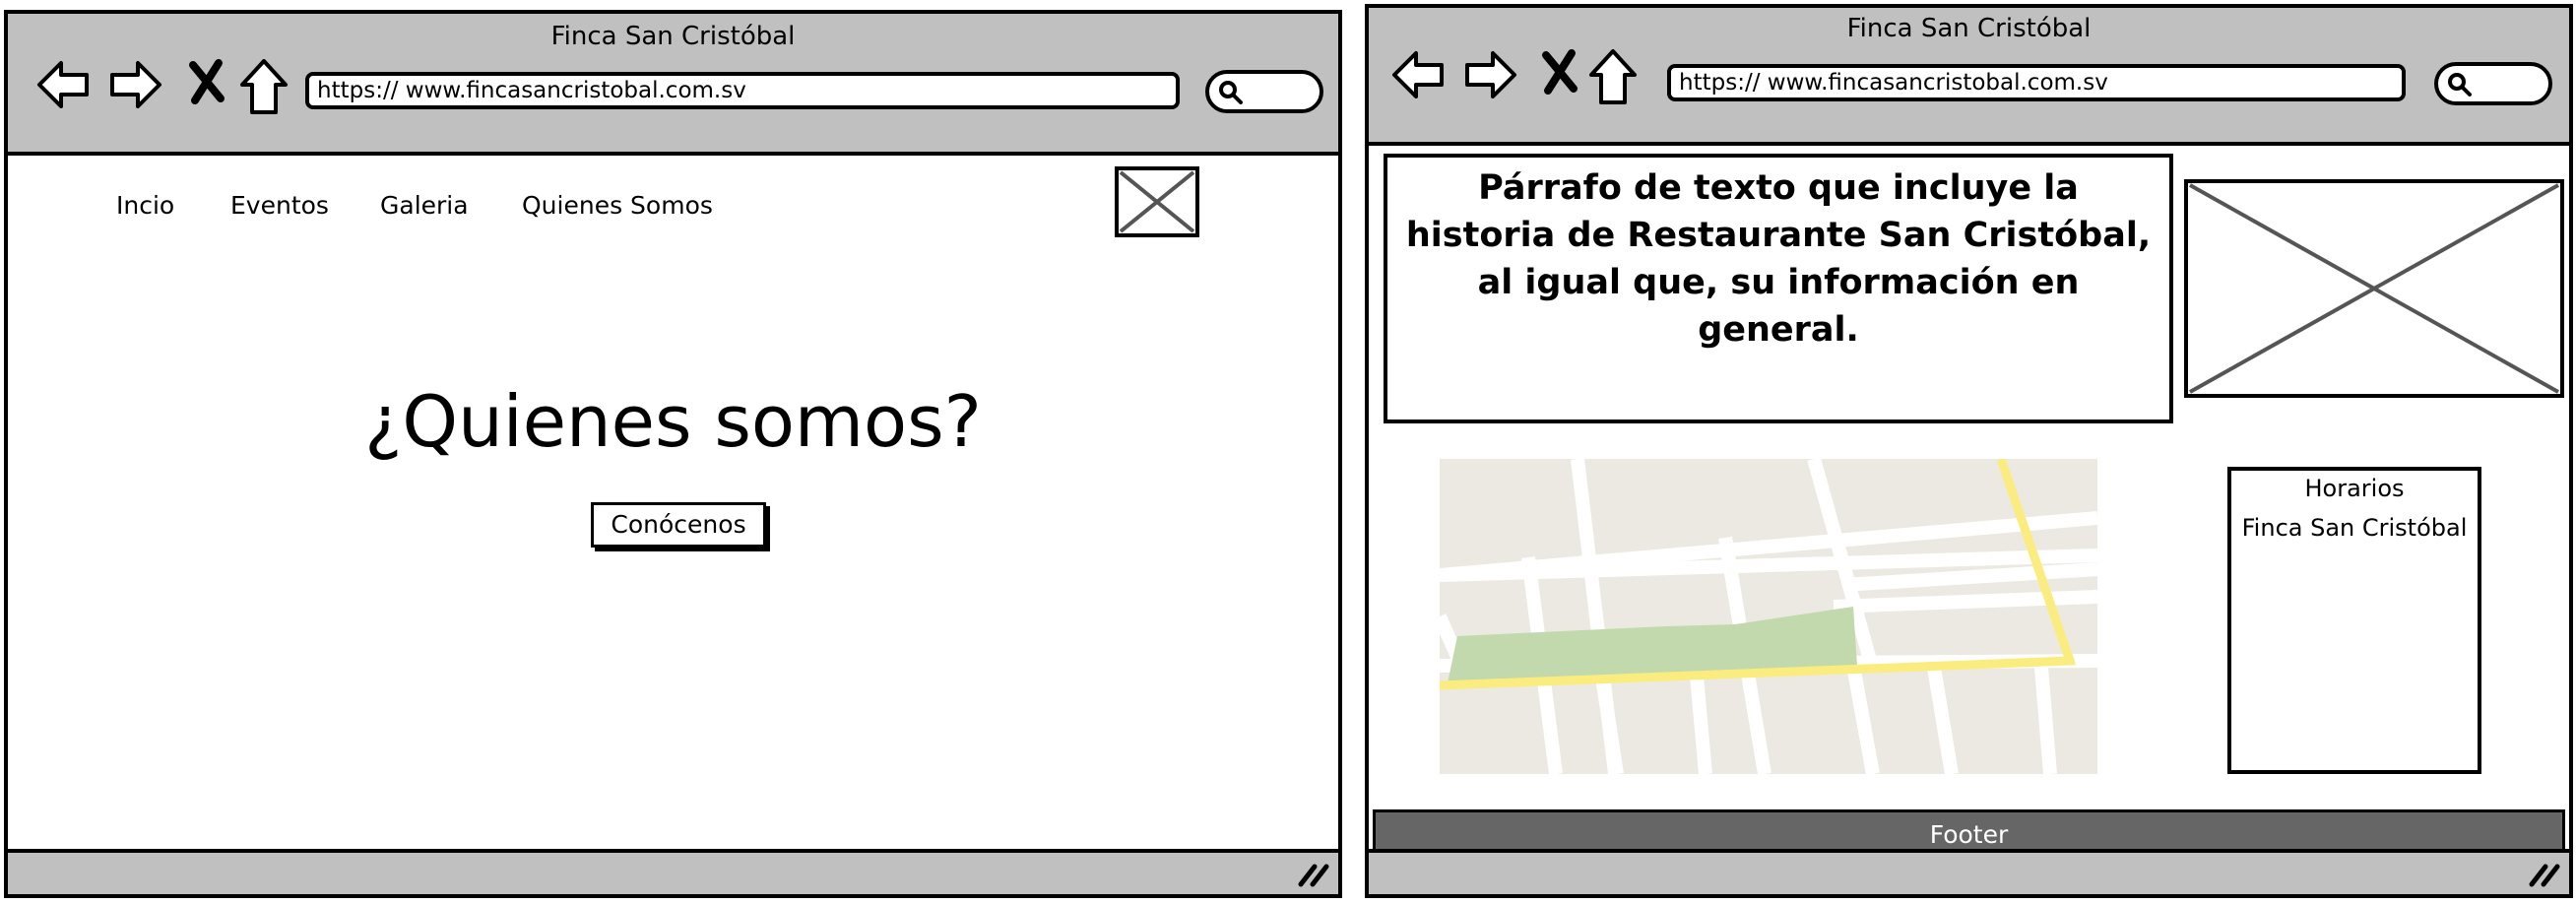 The image size is (2576, 904). I want to click on nav-item-galeria: Galeria, so click(424, 205).